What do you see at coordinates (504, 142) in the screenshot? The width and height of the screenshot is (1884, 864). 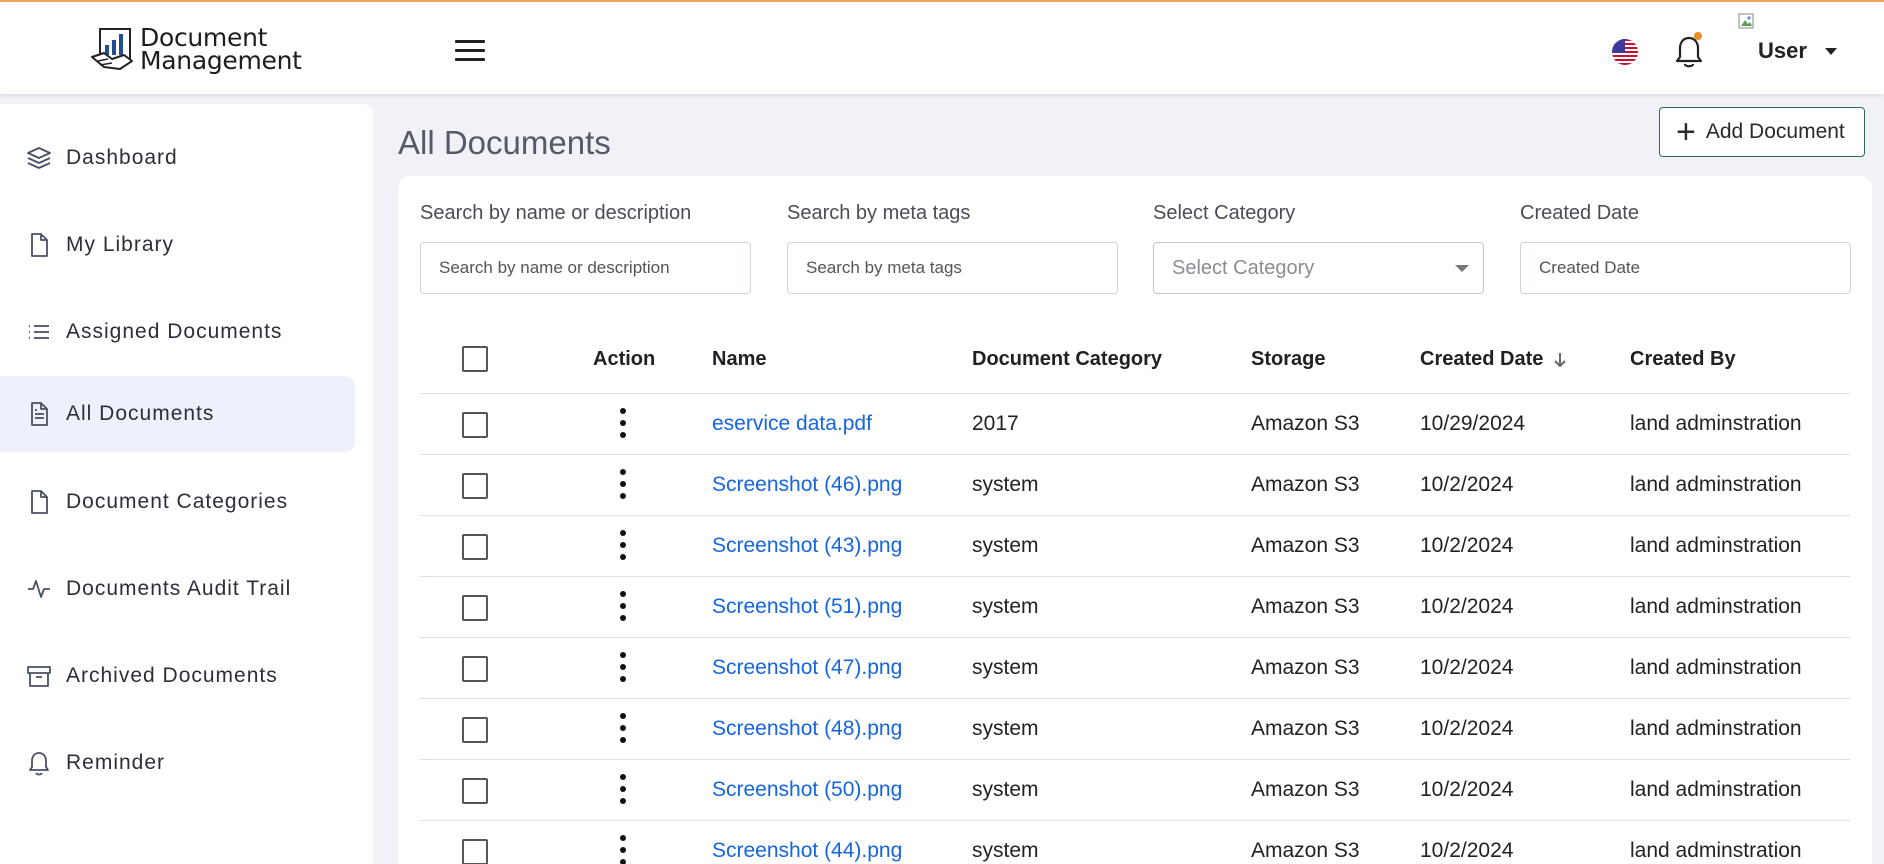 I see `page-title: All Documents` at bounding box center [504, 142].